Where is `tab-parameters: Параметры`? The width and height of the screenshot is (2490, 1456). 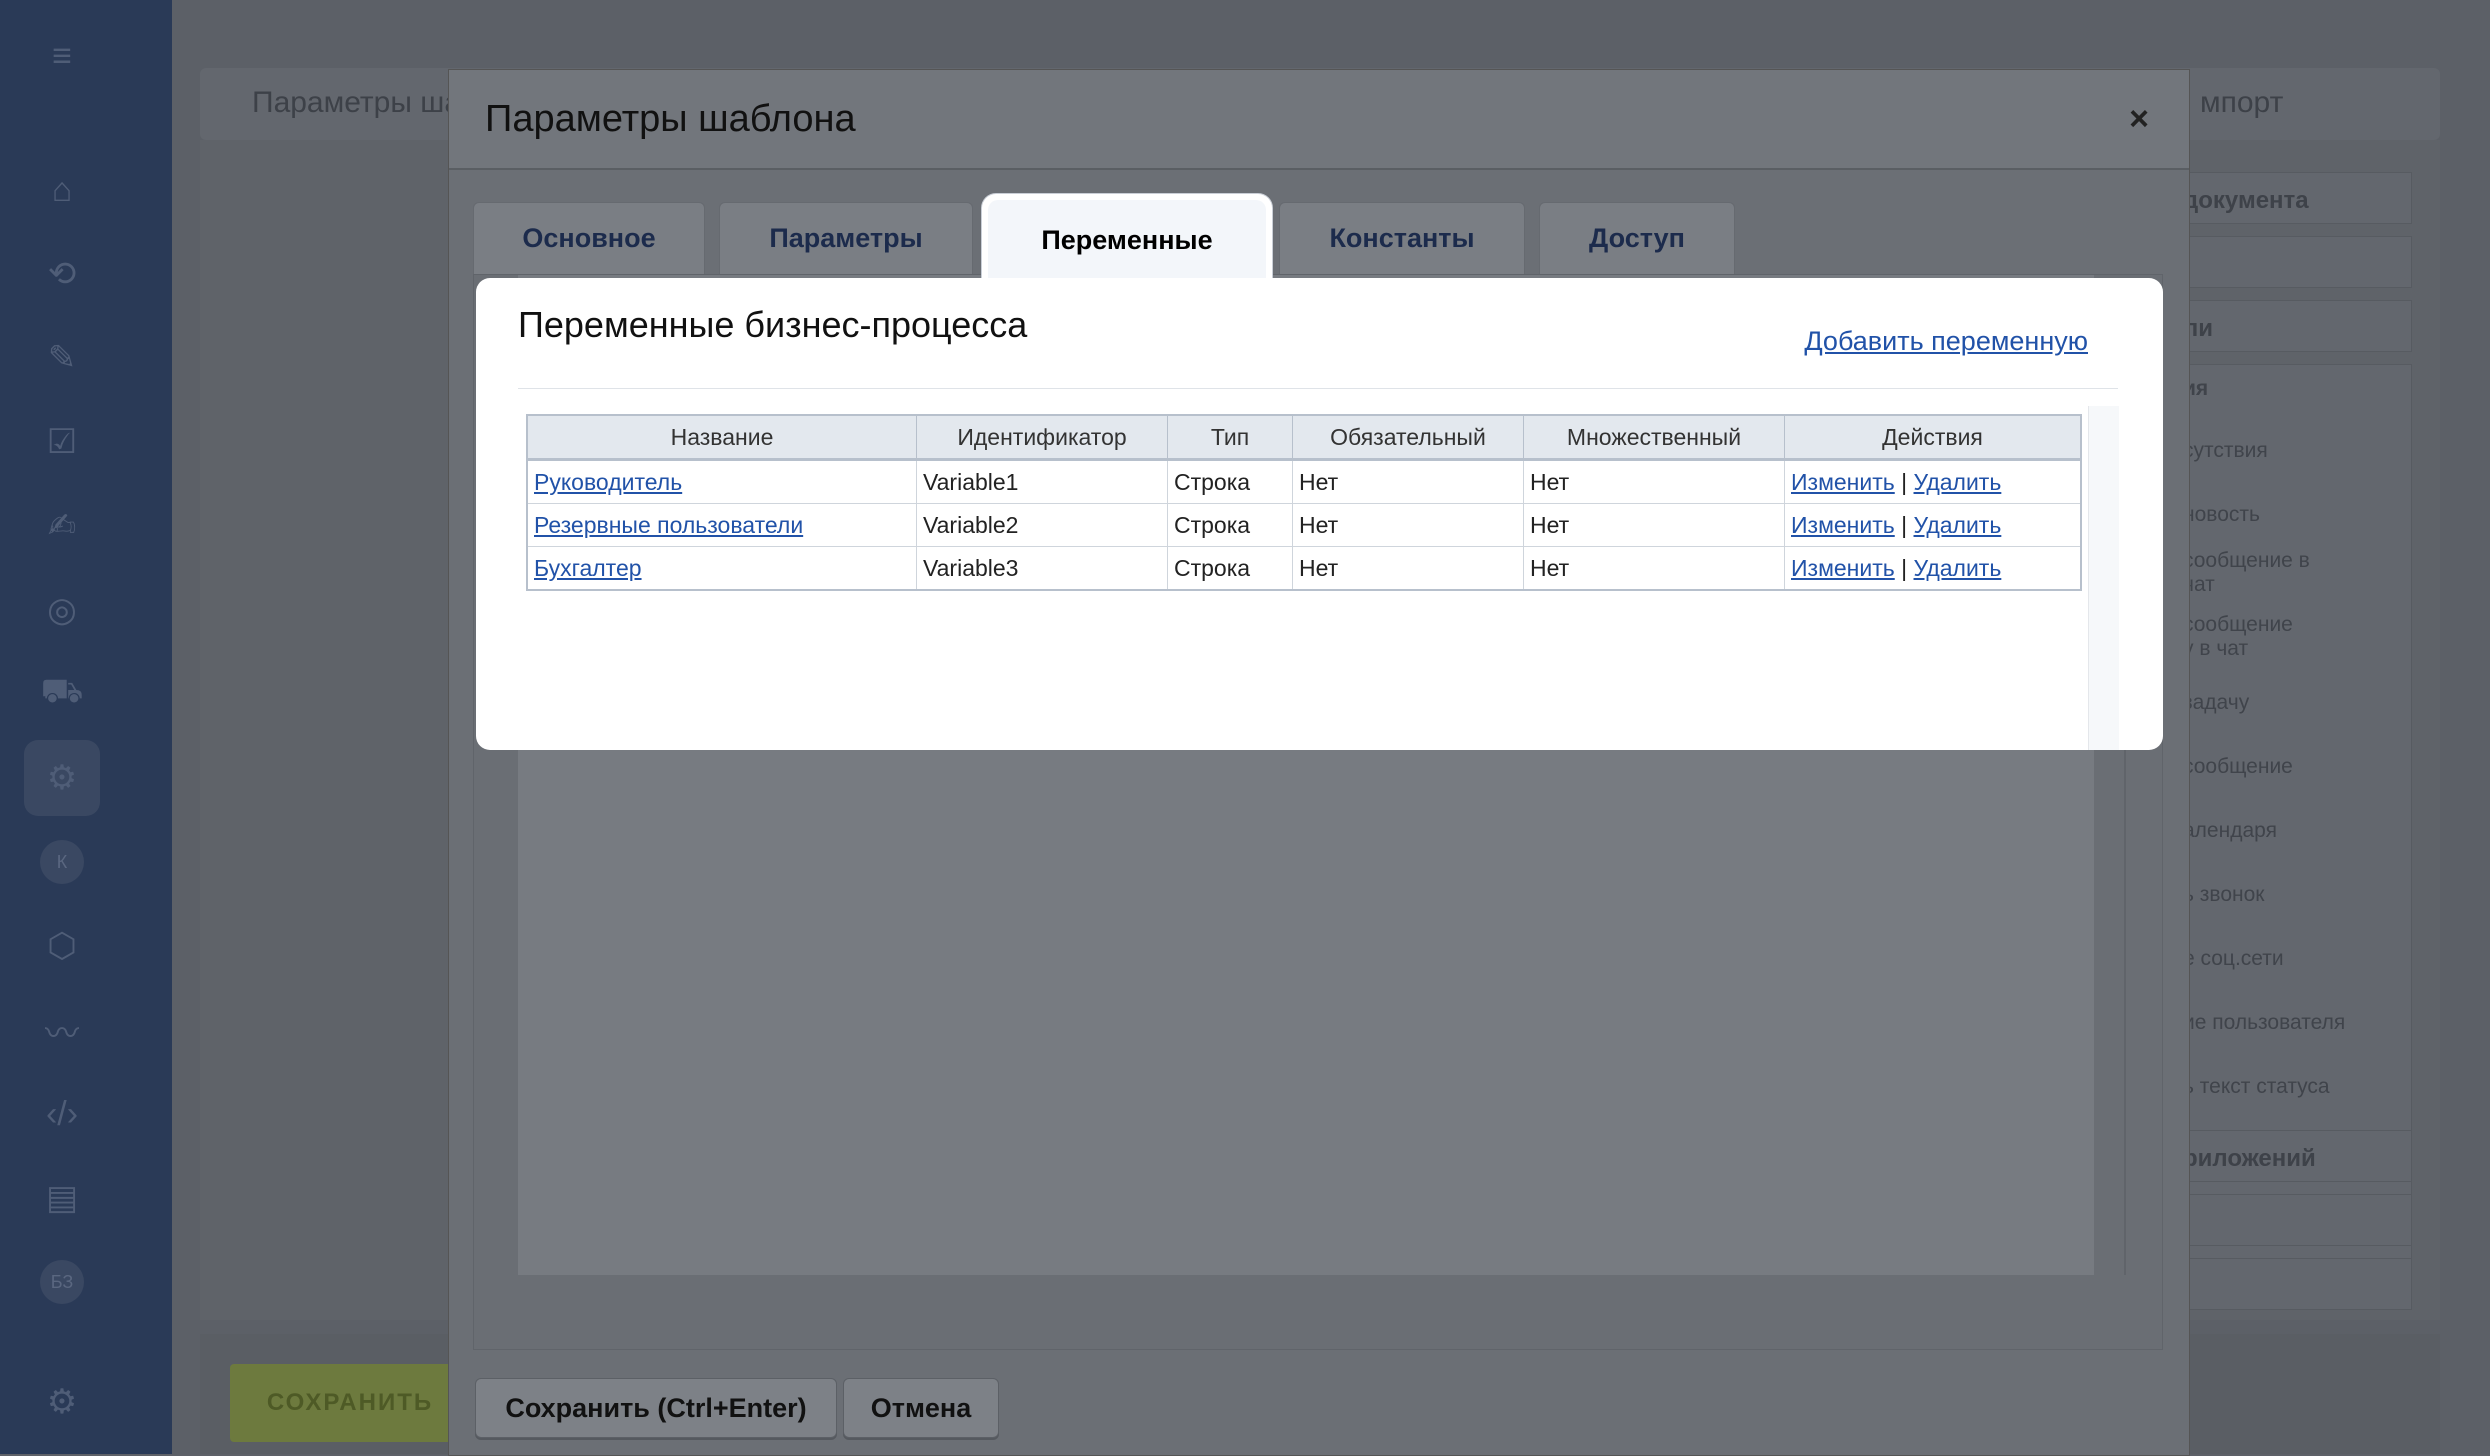 tab-parameters: Параметры is located at coordinates (846, 238).